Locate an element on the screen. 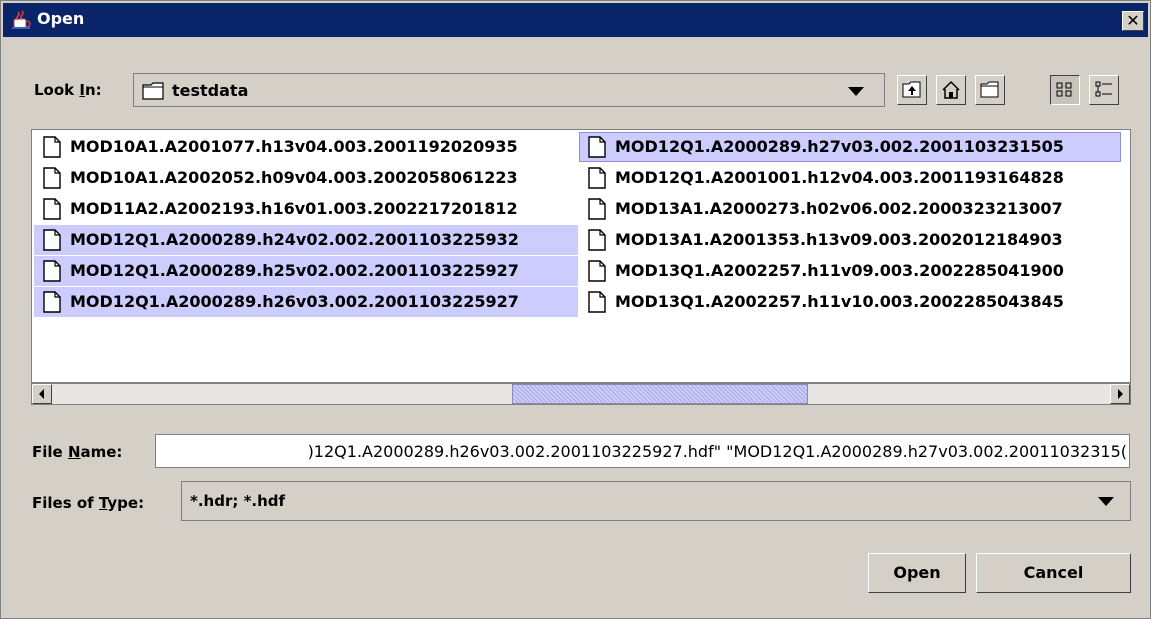  details-view-icon is located at coordinates (1103, 89).